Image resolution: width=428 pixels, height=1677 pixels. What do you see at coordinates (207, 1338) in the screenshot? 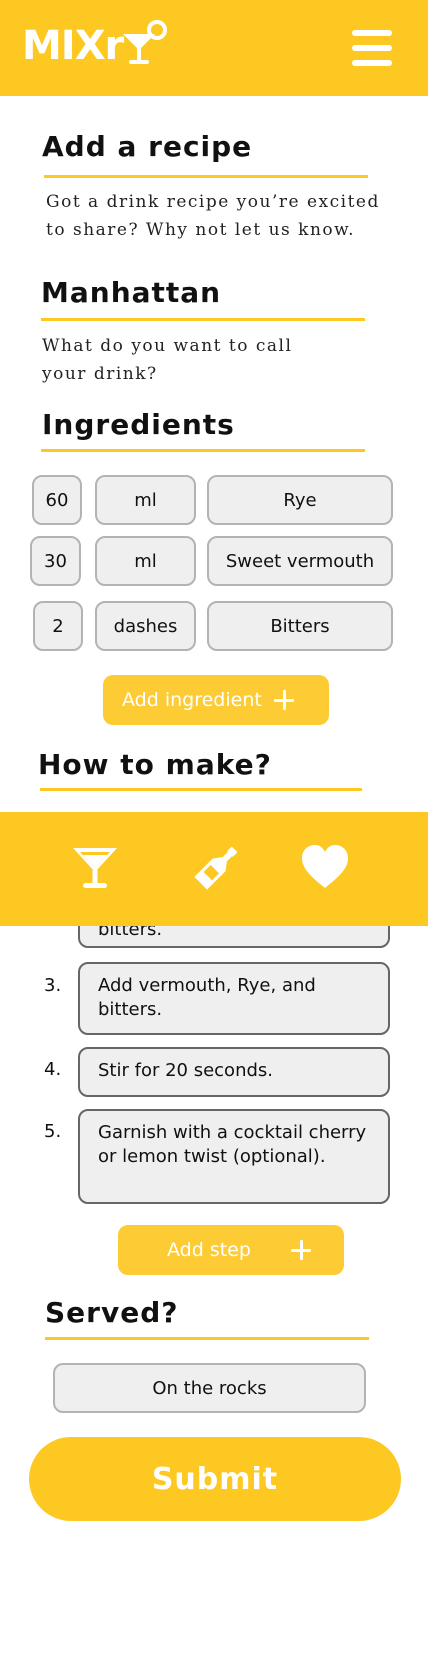
I see `served-underline` at bounding box center [207, 1338].